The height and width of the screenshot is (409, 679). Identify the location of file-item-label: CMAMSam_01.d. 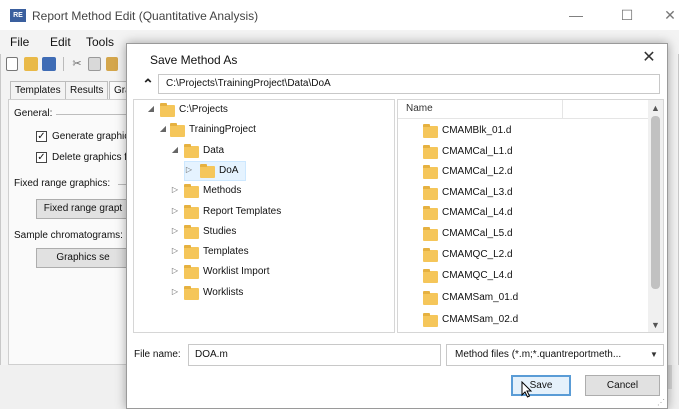
(480, 297).